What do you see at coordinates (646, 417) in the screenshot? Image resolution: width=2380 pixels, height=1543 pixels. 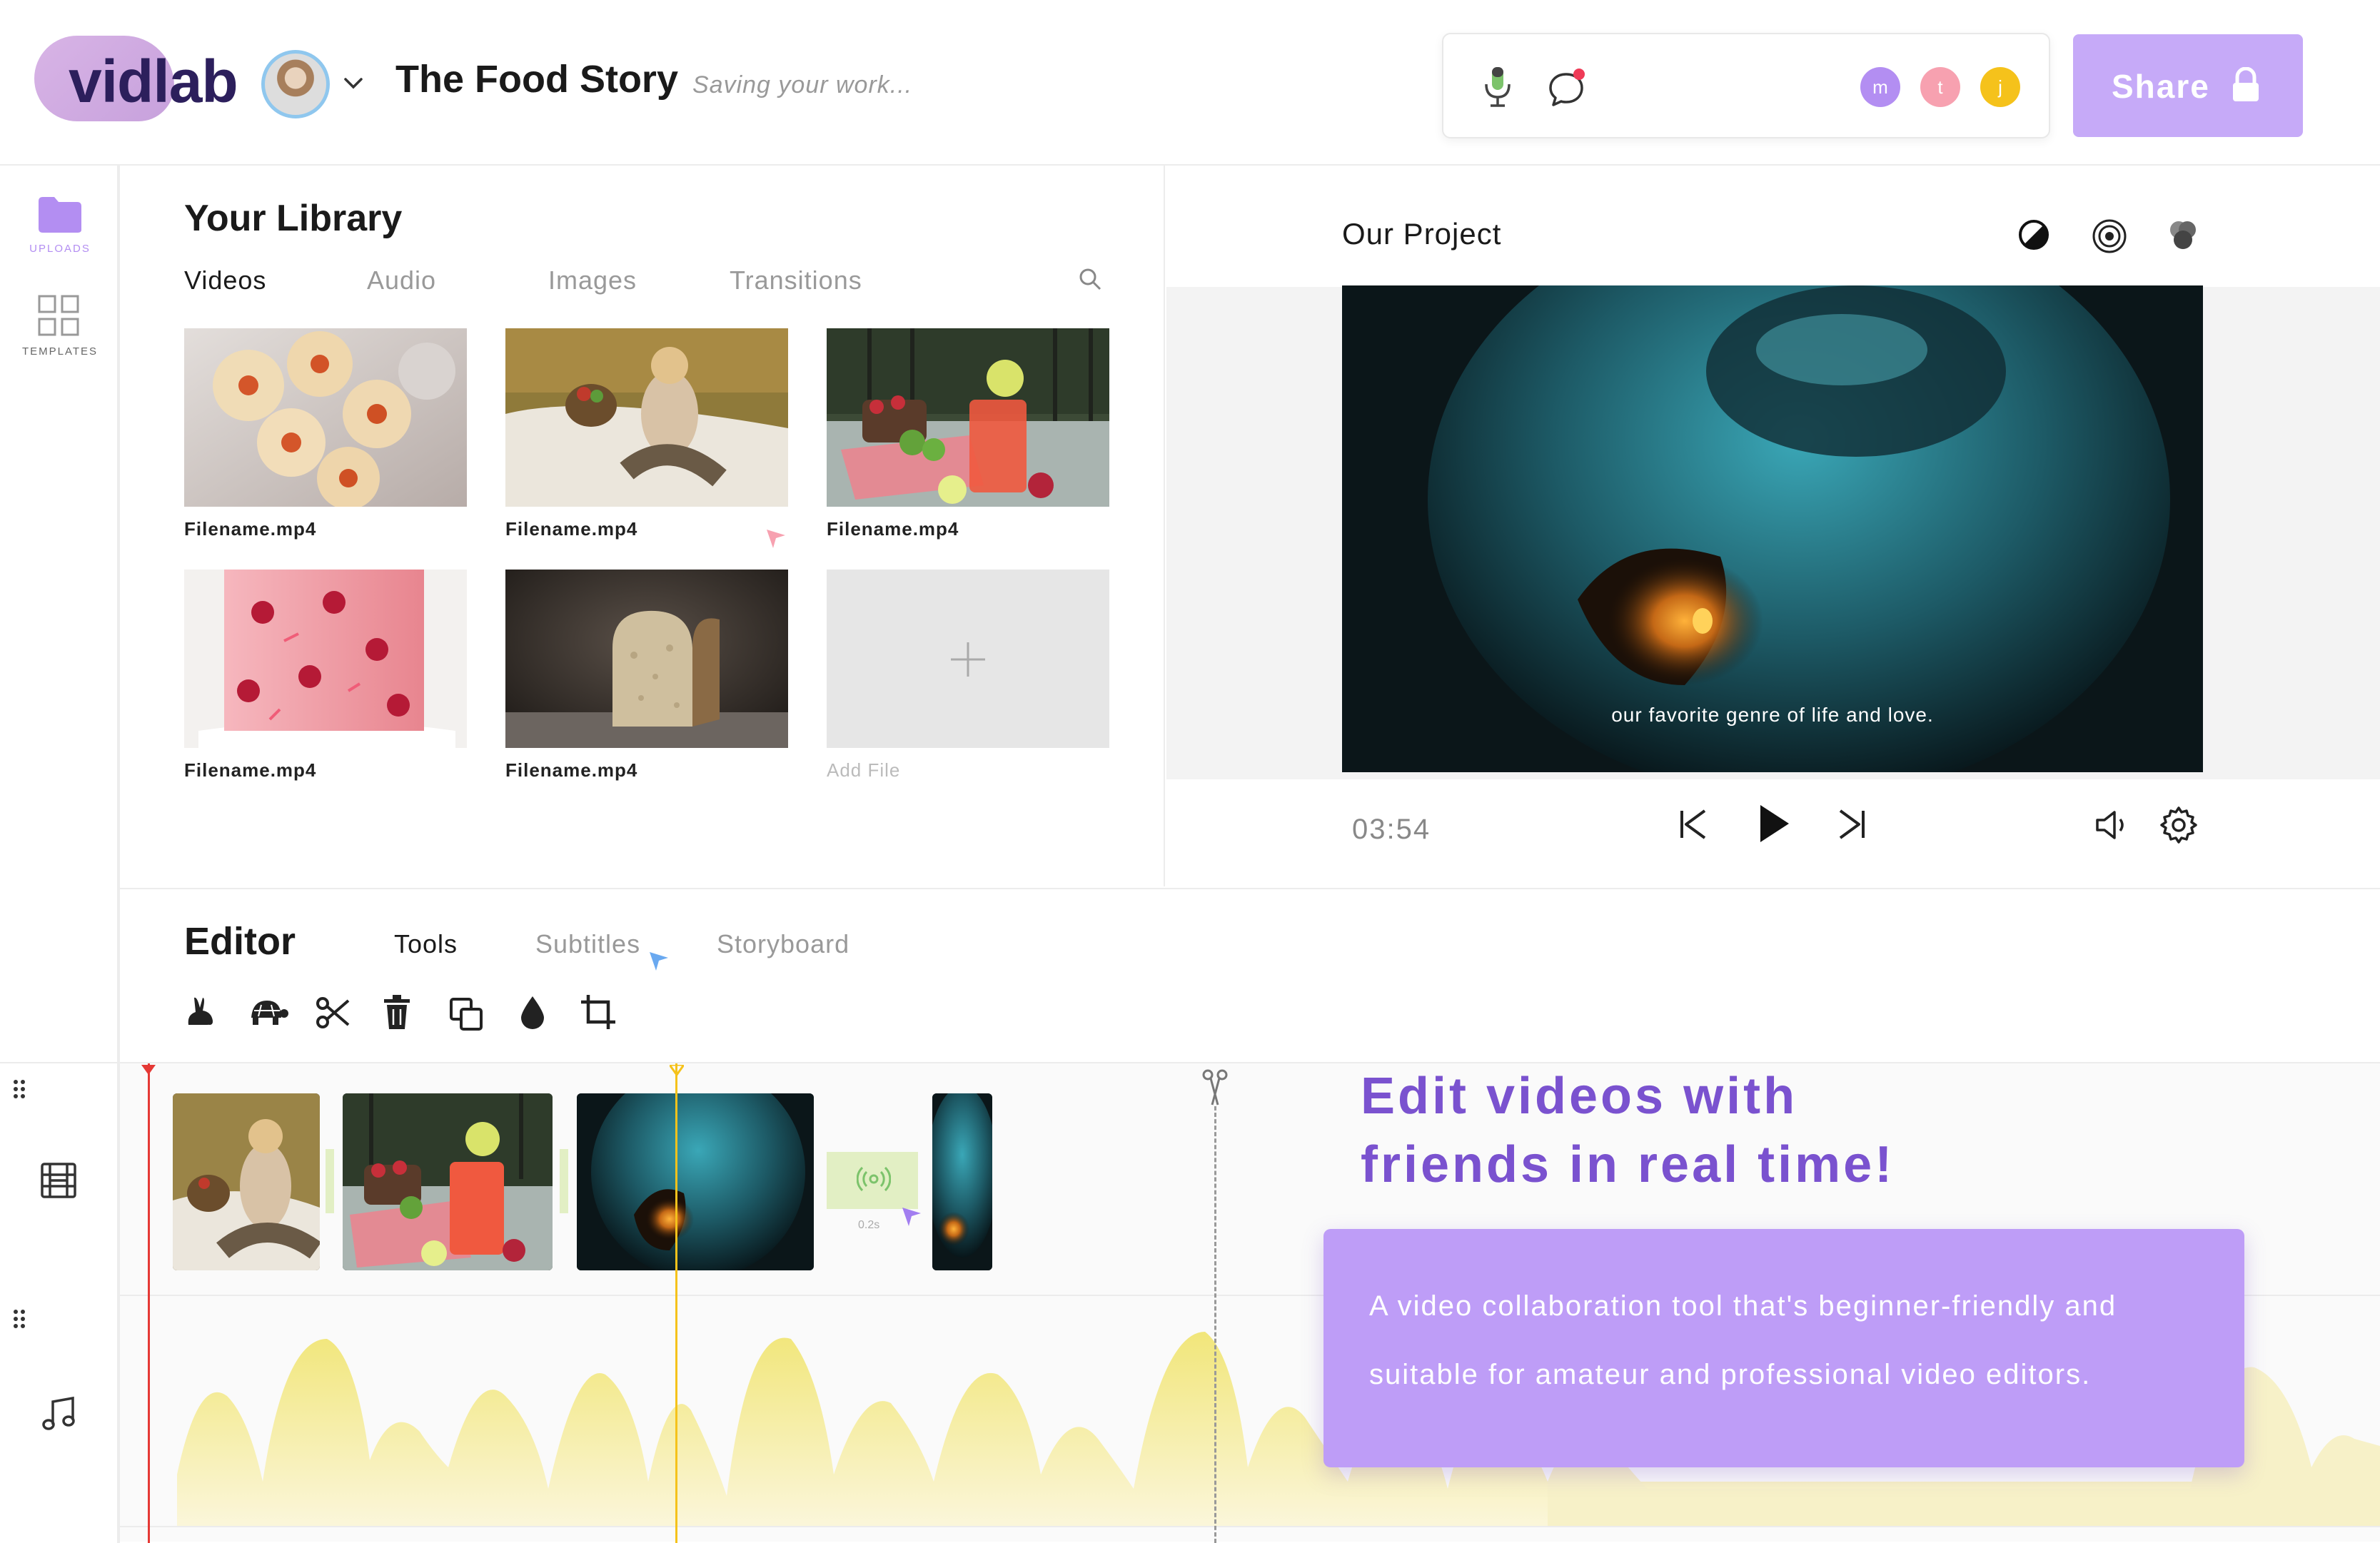 I see `library-thumb-picnic` at bounding box center [646, 417].